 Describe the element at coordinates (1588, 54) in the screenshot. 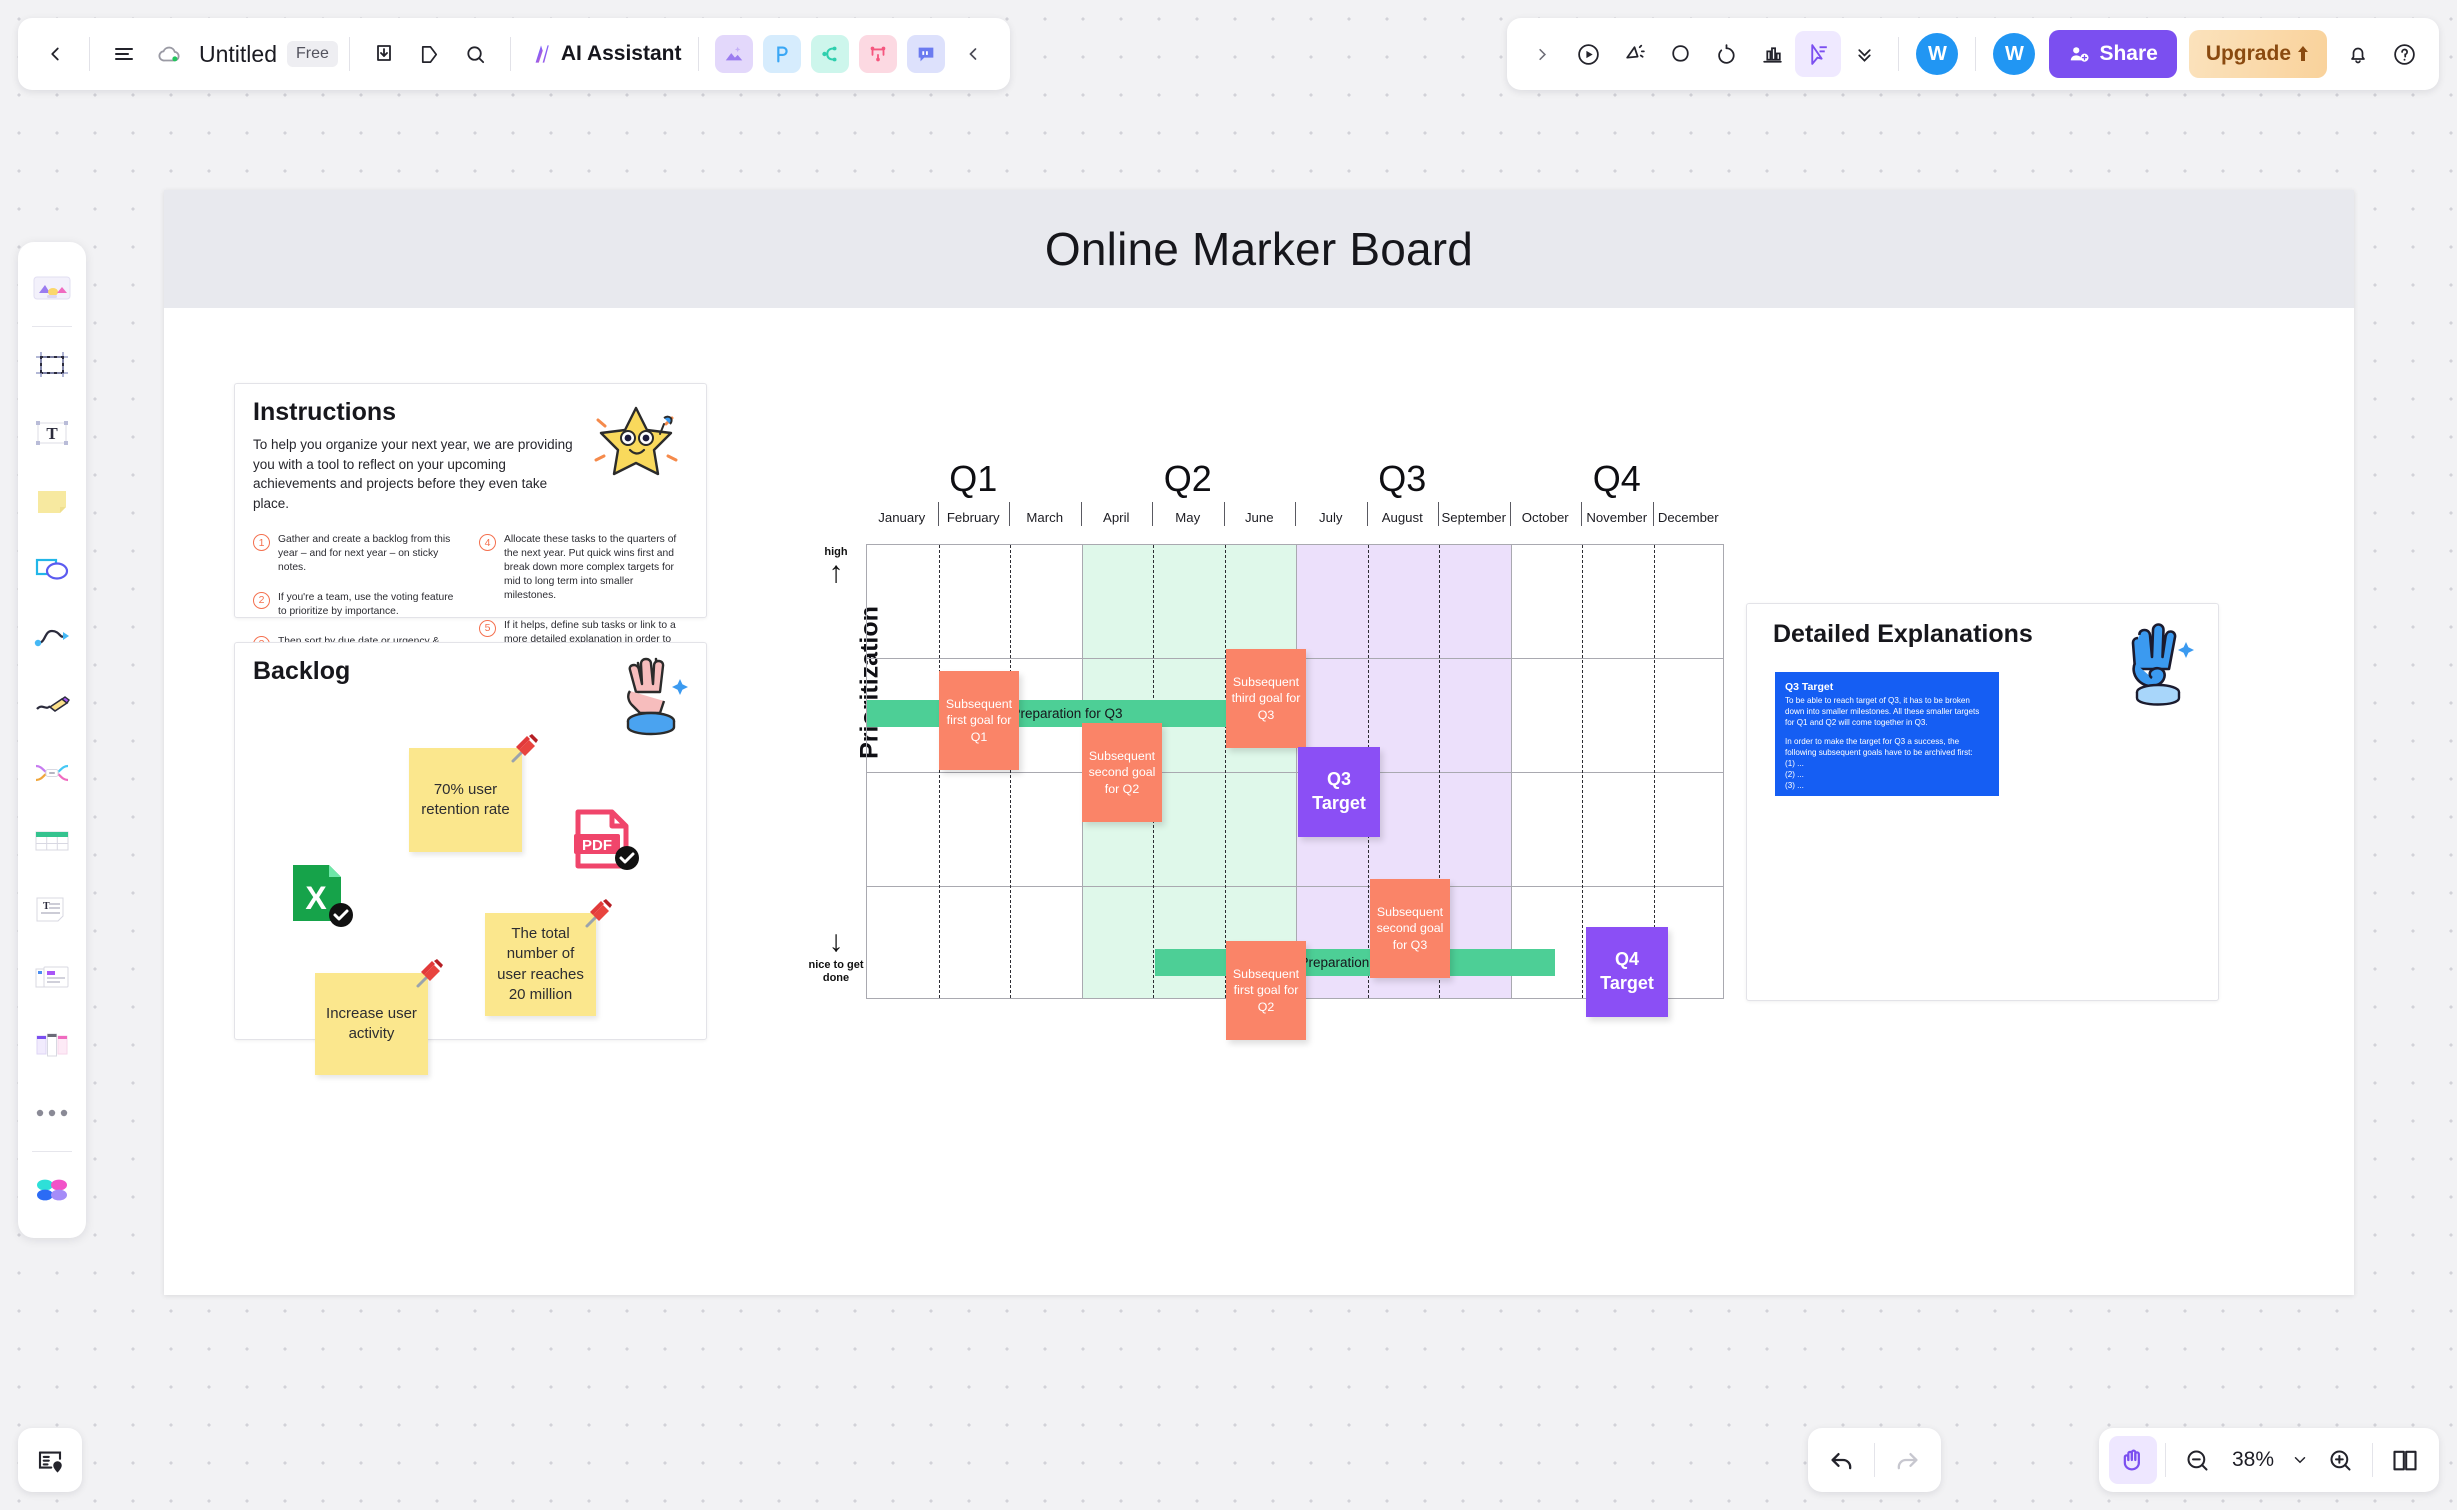

I see `present-icon` at that location.